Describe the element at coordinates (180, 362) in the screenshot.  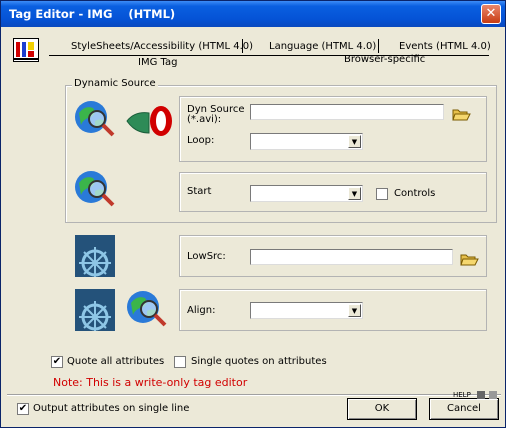
I see `single-quotes-checkbox` at that location.